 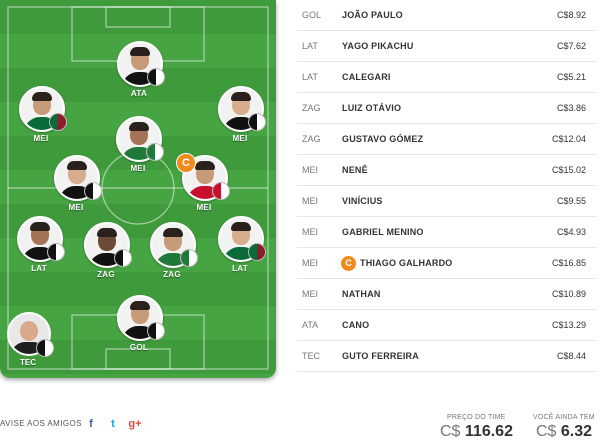 What do you see at coordinates (571, 46) in the screenshot?
I see `roster-price: C$7.62` at bounding box center [571, 46].